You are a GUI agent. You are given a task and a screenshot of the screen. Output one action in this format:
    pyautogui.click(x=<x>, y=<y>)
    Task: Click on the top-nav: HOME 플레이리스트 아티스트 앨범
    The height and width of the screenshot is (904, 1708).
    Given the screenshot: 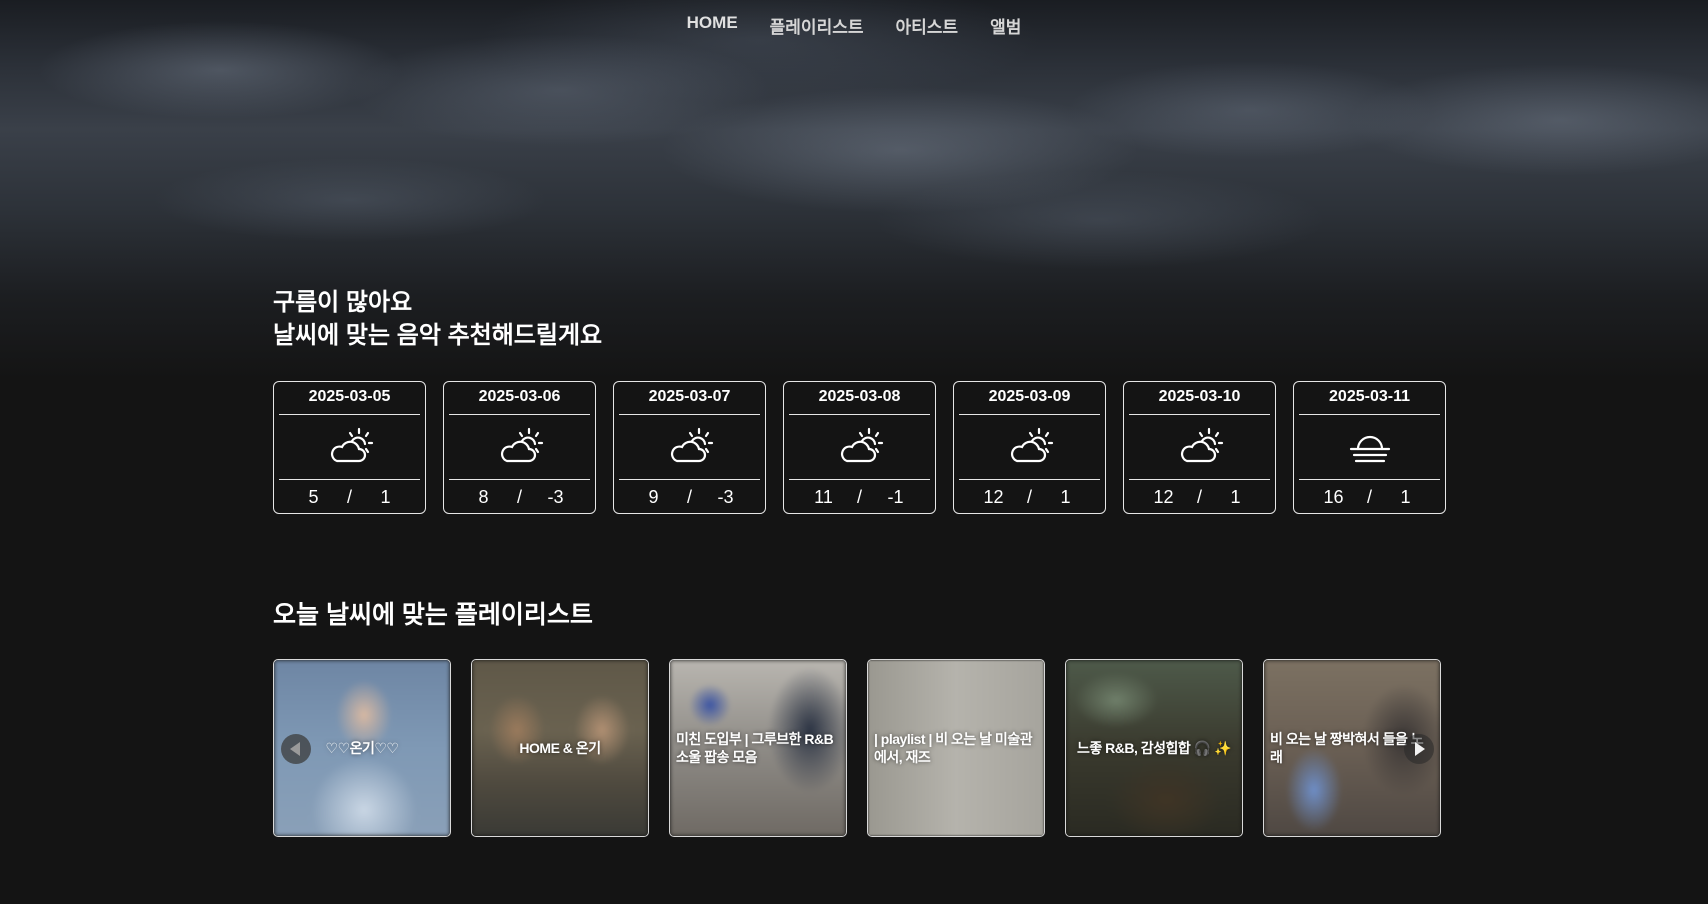 What is the action you would take?
    pyautogui.click(x=854, y=25)
    